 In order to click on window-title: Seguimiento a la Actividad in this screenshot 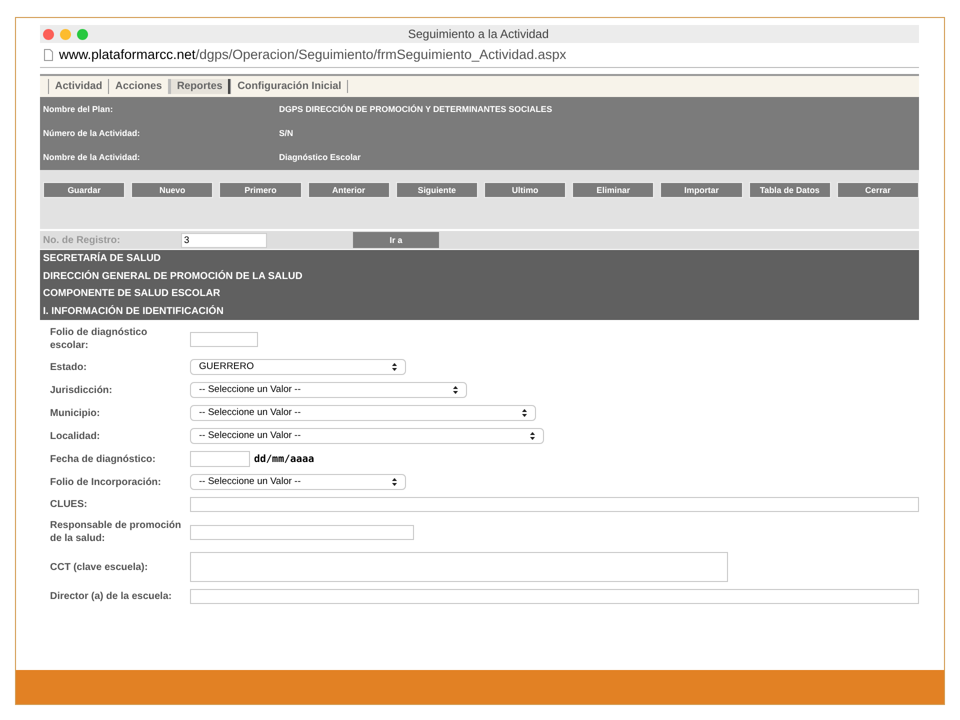, I will do `click(478, 34)`.